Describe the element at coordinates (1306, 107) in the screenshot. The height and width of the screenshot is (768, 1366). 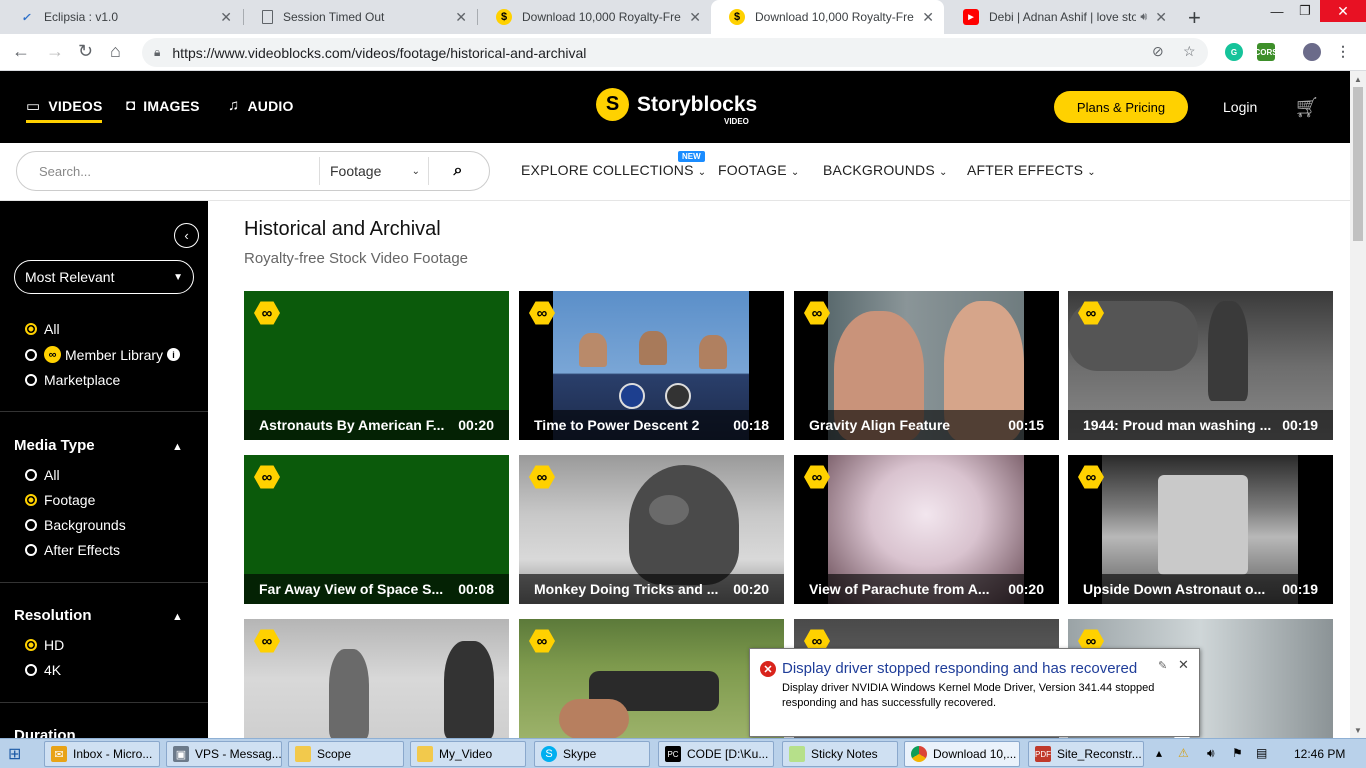
I see `cart-icon: 🛒︎` at that location.